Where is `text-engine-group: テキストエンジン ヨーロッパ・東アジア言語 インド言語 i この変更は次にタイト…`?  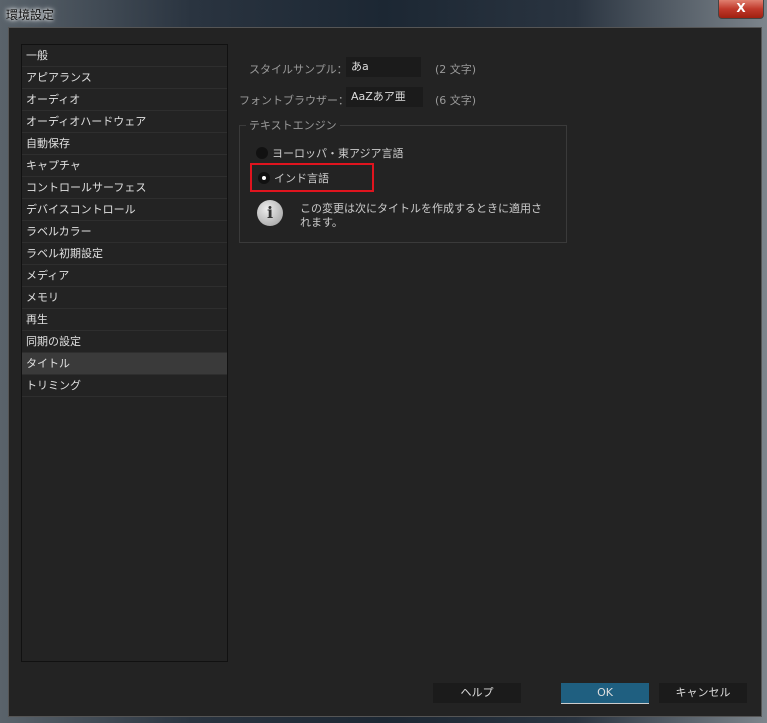 text-engine-group: テキストエンジン ヨーロッパ・東アジア言語 インド言語 i この変更は次にタイト… is located at coordinates (403, 180).